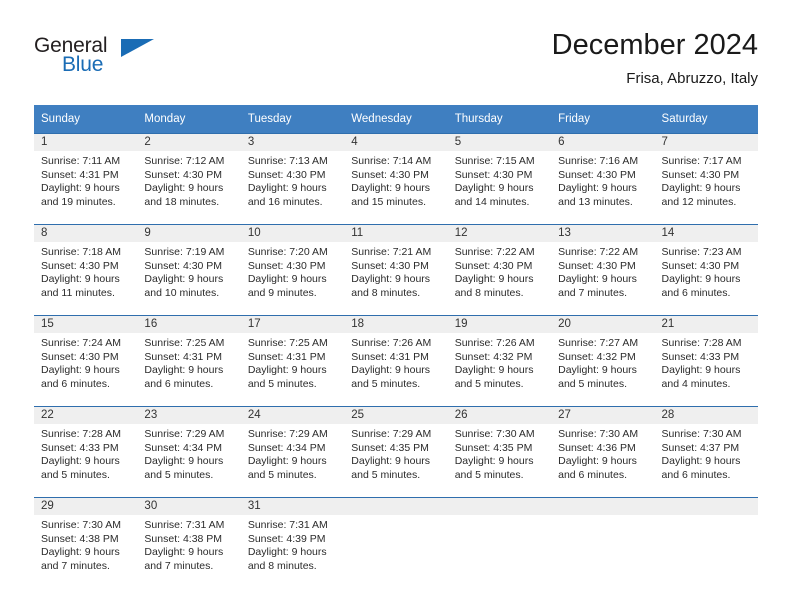 The image size is (792, 612). I want to click on sunrise-text: Sunrise: 7:11 AM, so click(81, 161).